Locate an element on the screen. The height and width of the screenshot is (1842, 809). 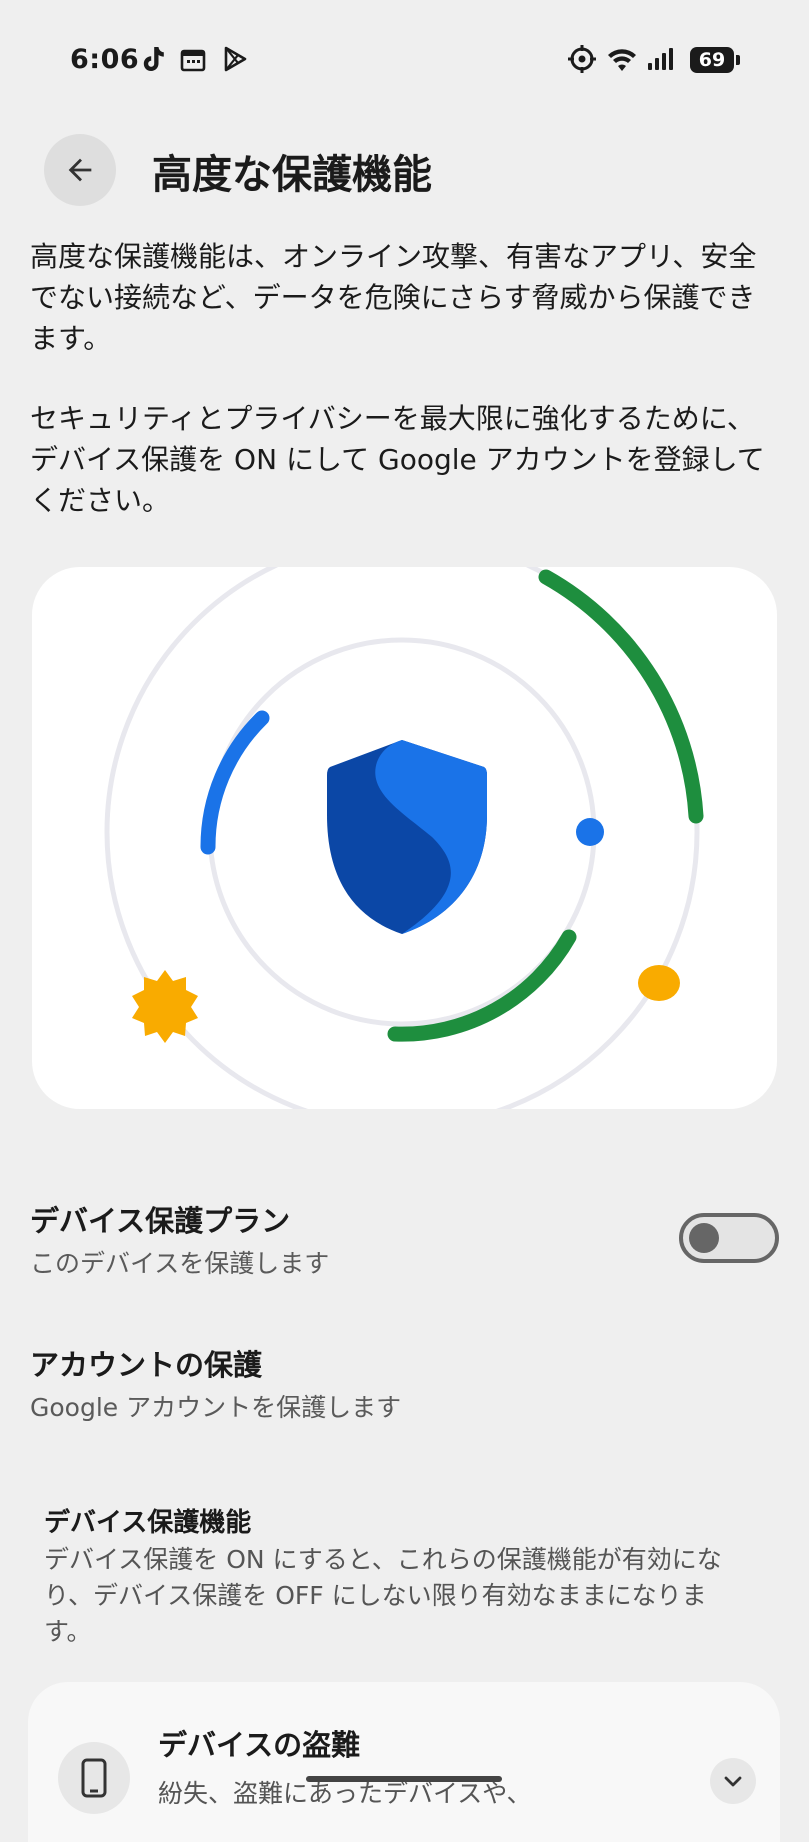
signal-icon is located at coordinates (660, 59).